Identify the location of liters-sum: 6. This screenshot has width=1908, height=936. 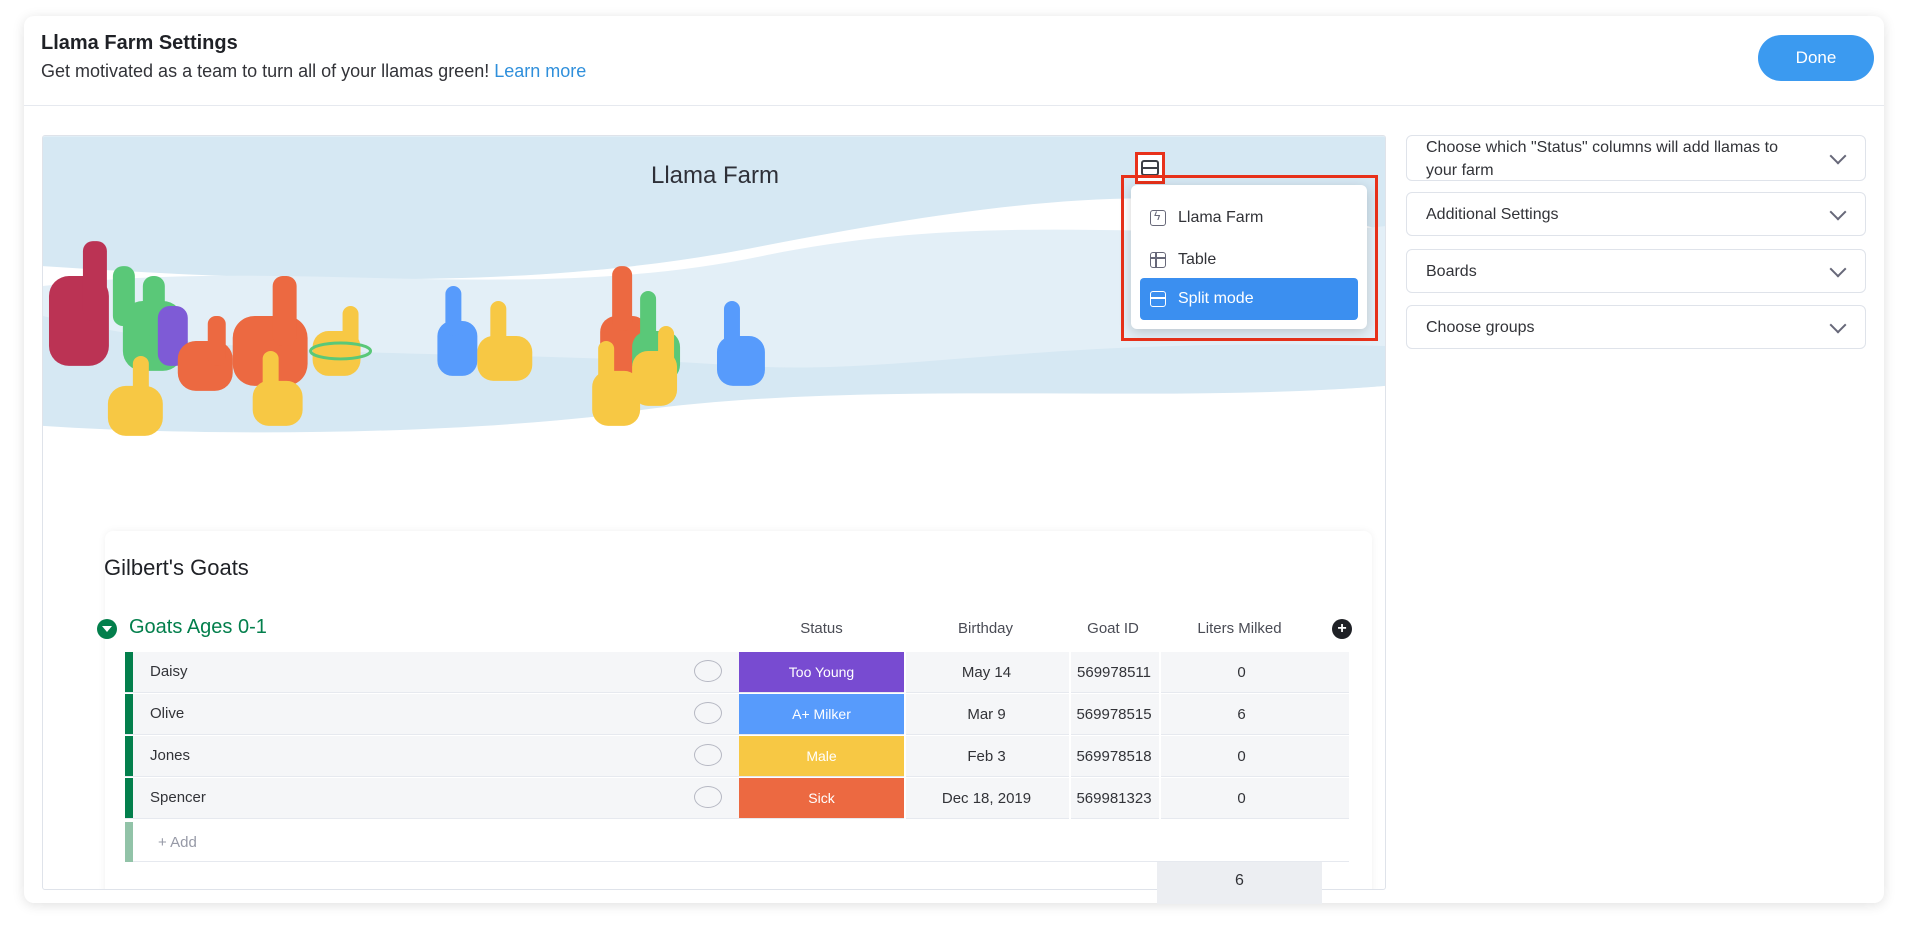
(1239, 883).